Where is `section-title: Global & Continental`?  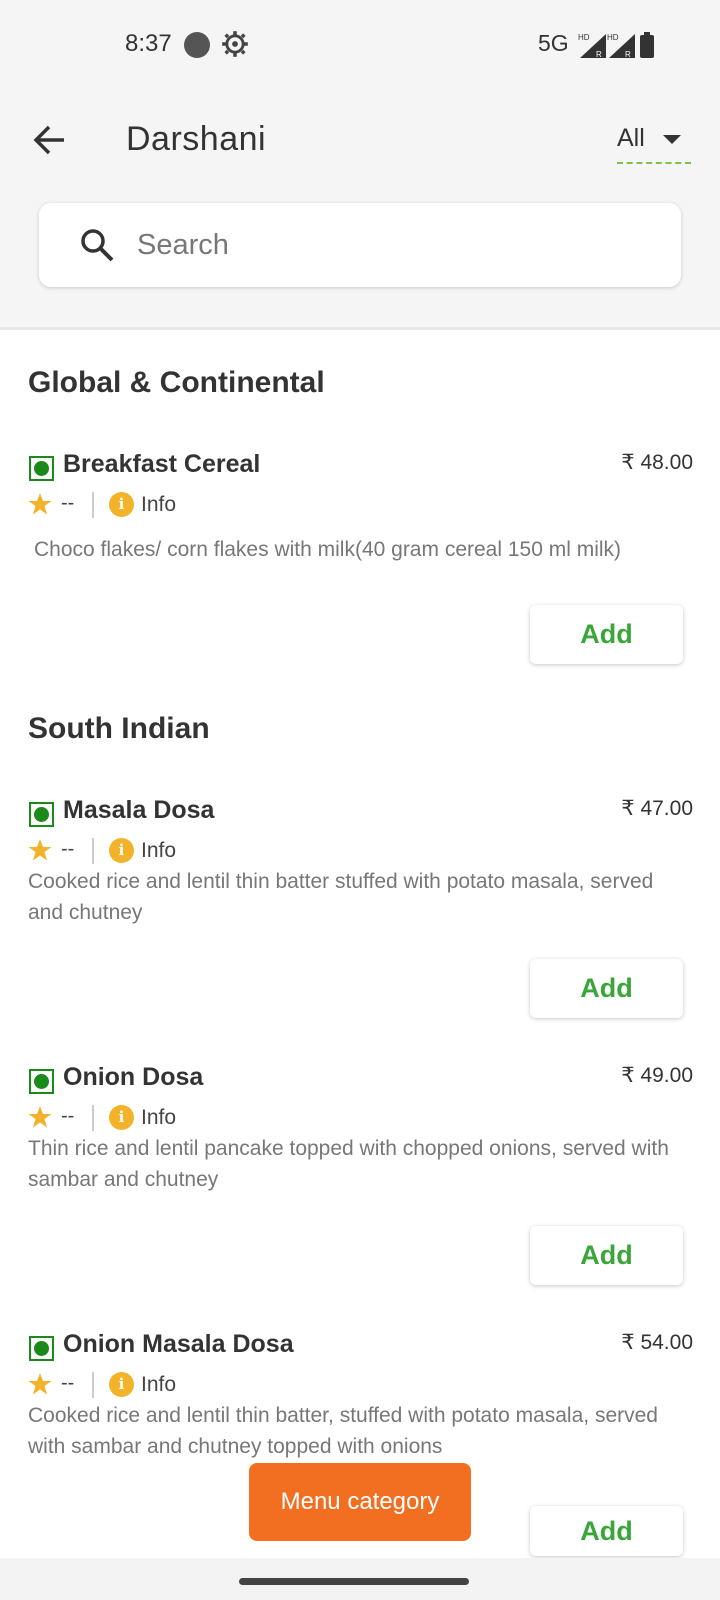 section-title: Global & Continental is located at coordinates (176, 382).